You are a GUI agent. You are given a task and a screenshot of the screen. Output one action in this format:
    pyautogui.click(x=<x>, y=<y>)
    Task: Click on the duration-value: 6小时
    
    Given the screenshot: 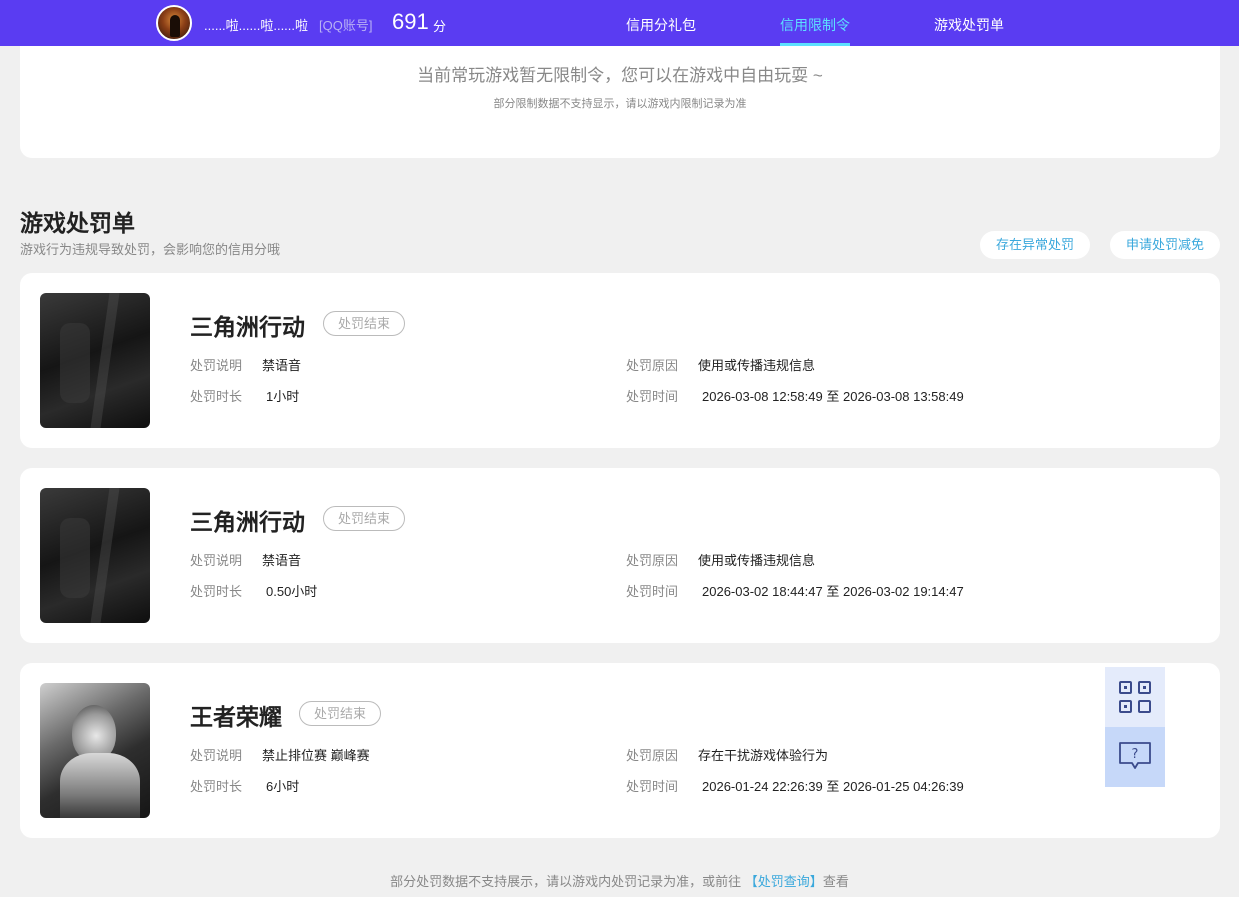 What is the action you would take?
    pyautogui.click(x=283, y=786)
    